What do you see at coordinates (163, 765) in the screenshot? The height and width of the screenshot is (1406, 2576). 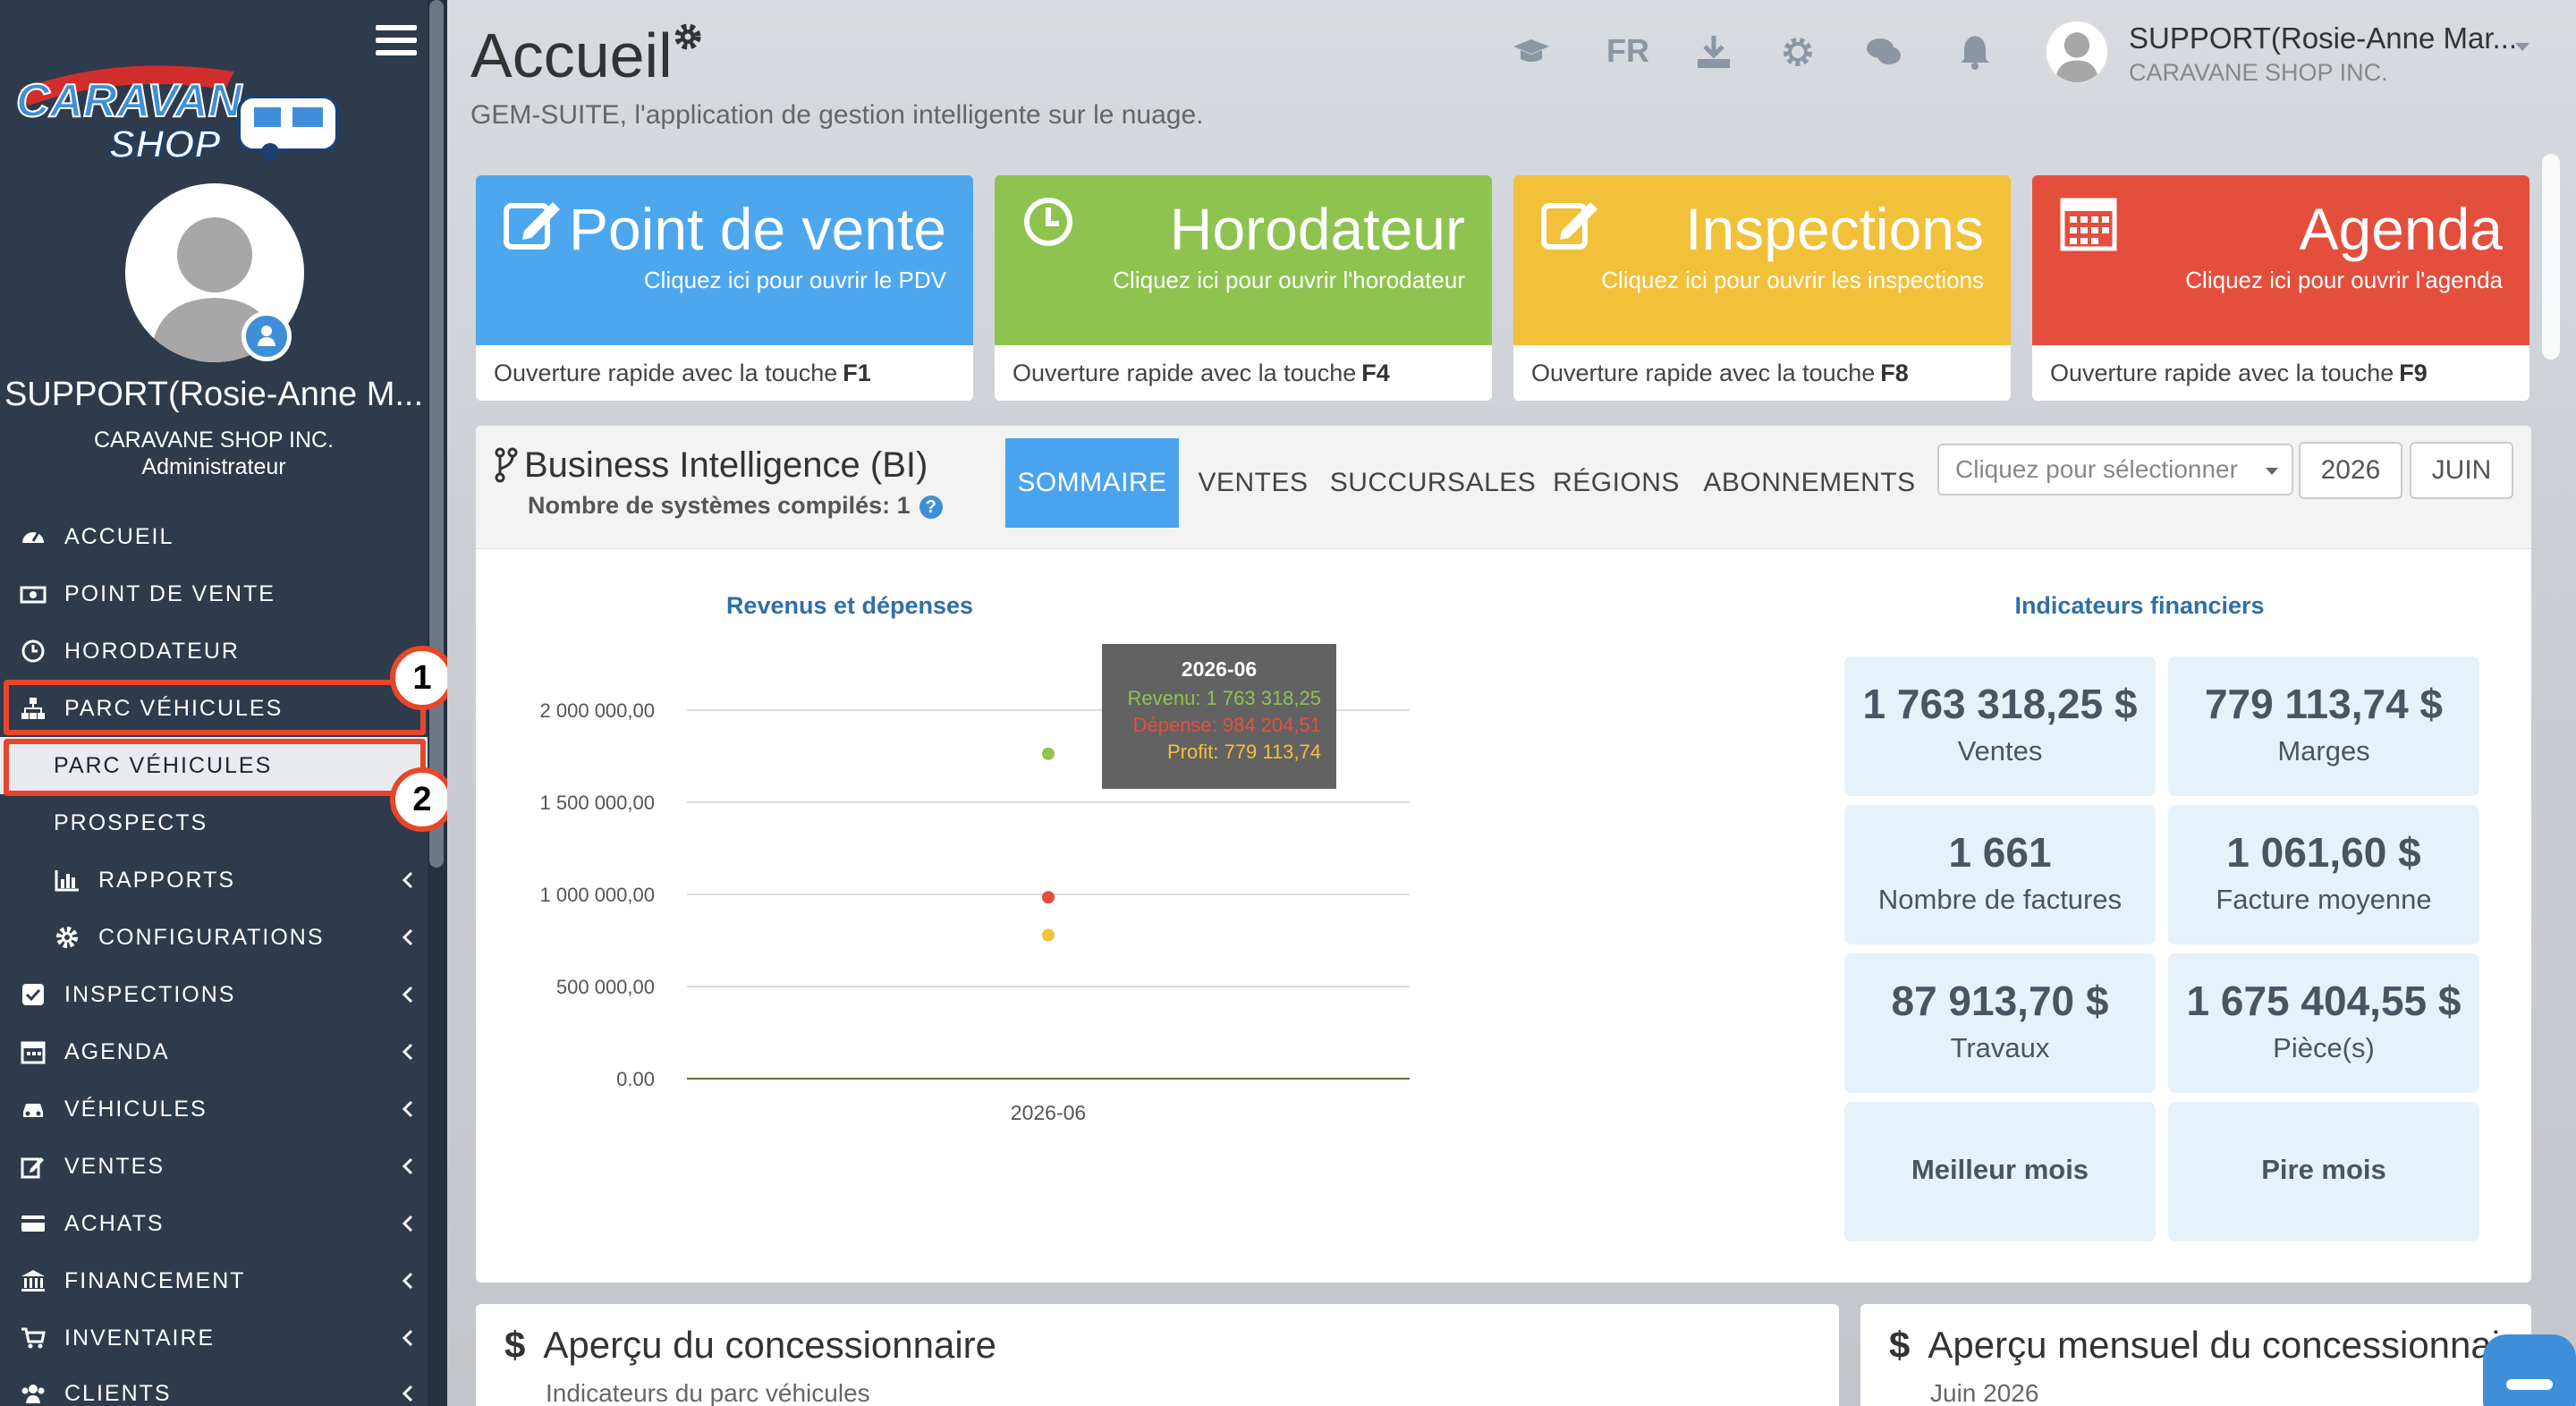 I see `sidebar-item-label: PARC VÉHICULES` at bounding box center [163, 765].